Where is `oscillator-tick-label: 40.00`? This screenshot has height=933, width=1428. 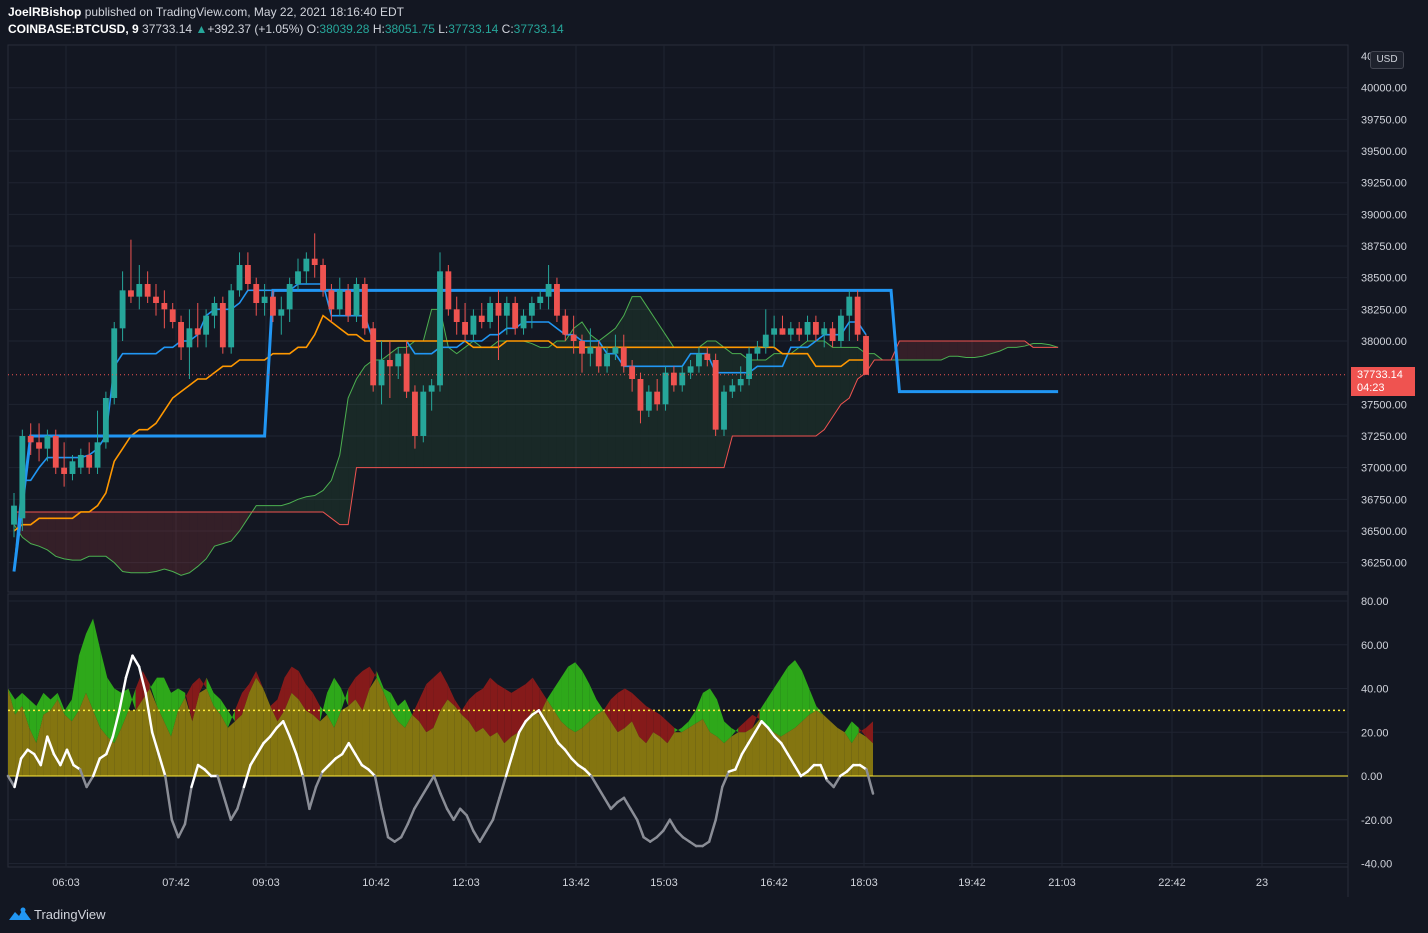
oscillator-tick-label: 40.00 is located at coordinates (1375, 690).